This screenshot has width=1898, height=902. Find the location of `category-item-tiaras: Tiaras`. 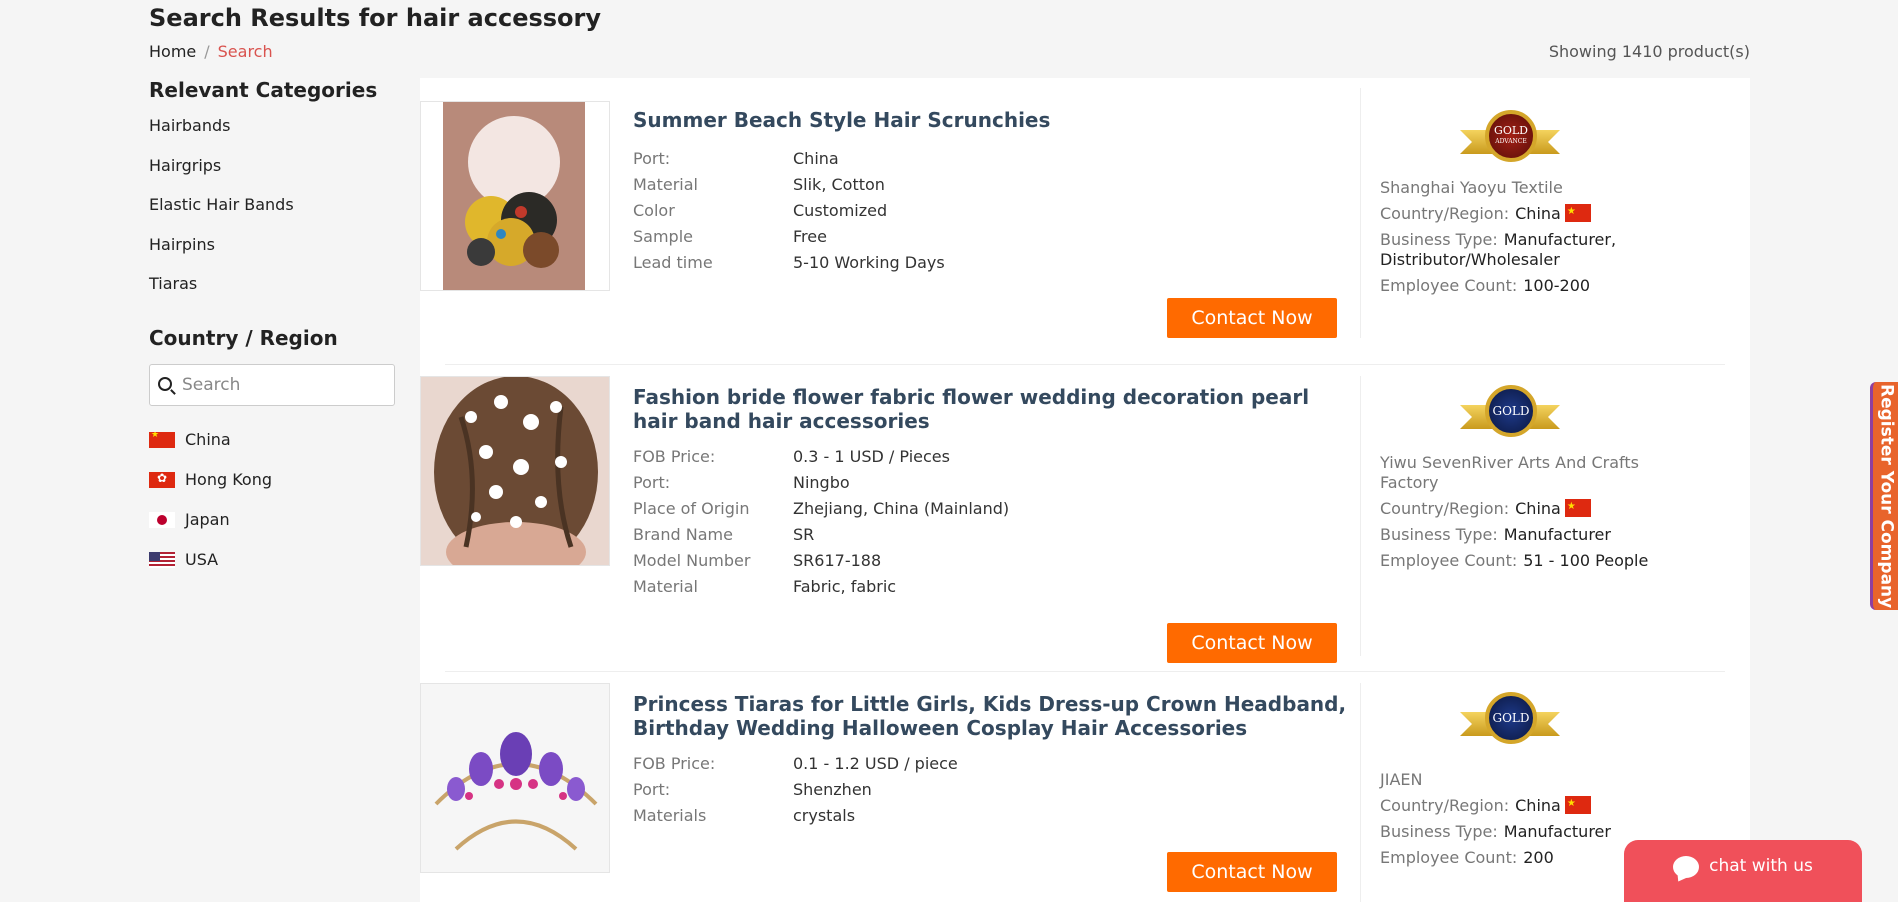

category-item-tiaras: Tiaras is located at coordinates (272, 294).